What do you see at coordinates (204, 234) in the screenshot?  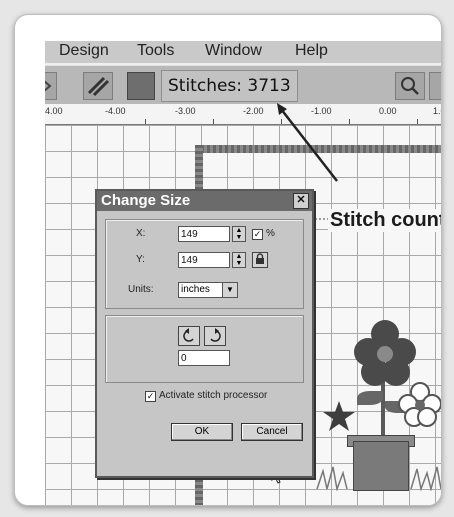 I see `x-size-input: 149` at bounding box center [204, 234].